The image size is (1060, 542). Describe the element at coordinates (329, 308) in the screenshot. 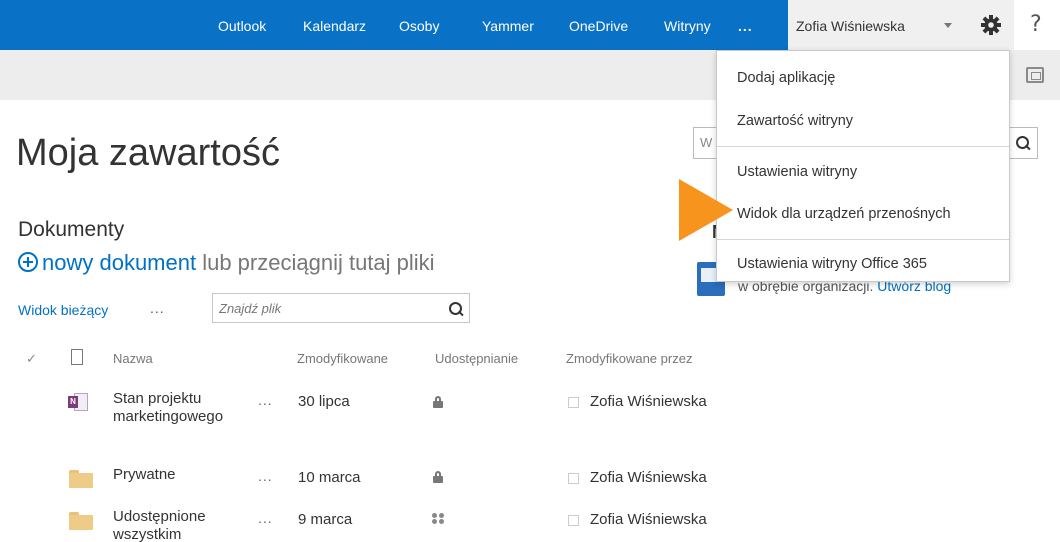

I see `find-file-input` at that location.